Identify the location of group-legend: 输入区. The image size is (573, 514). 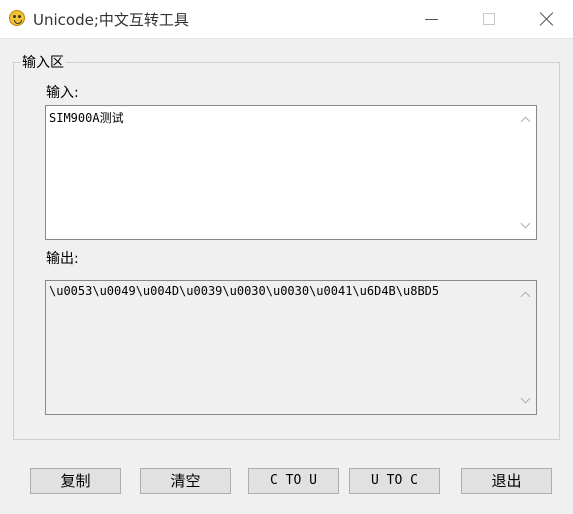
(43, 62).